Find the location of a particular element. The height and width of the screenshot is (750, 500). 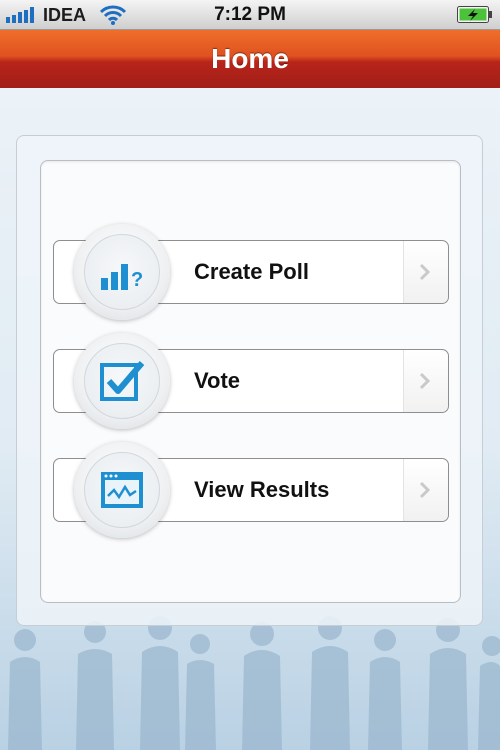

view-results-button: View Results is located at coordinates (251, 490).